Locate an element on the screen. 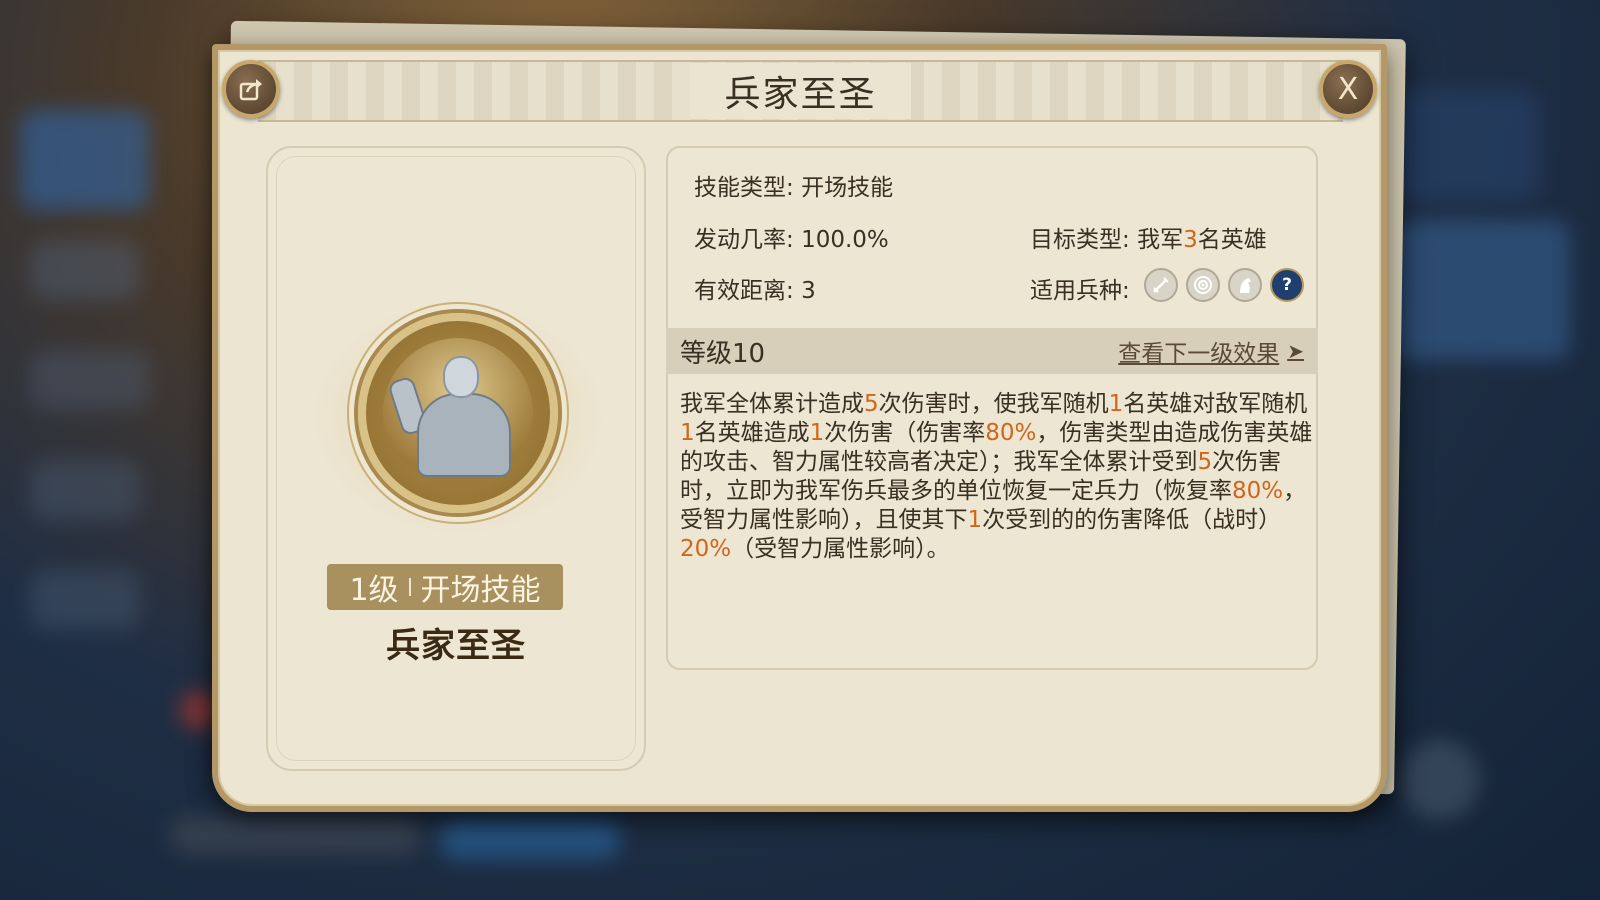  trigger-rate-value: 100.0% is located at coordinates (845, 240).